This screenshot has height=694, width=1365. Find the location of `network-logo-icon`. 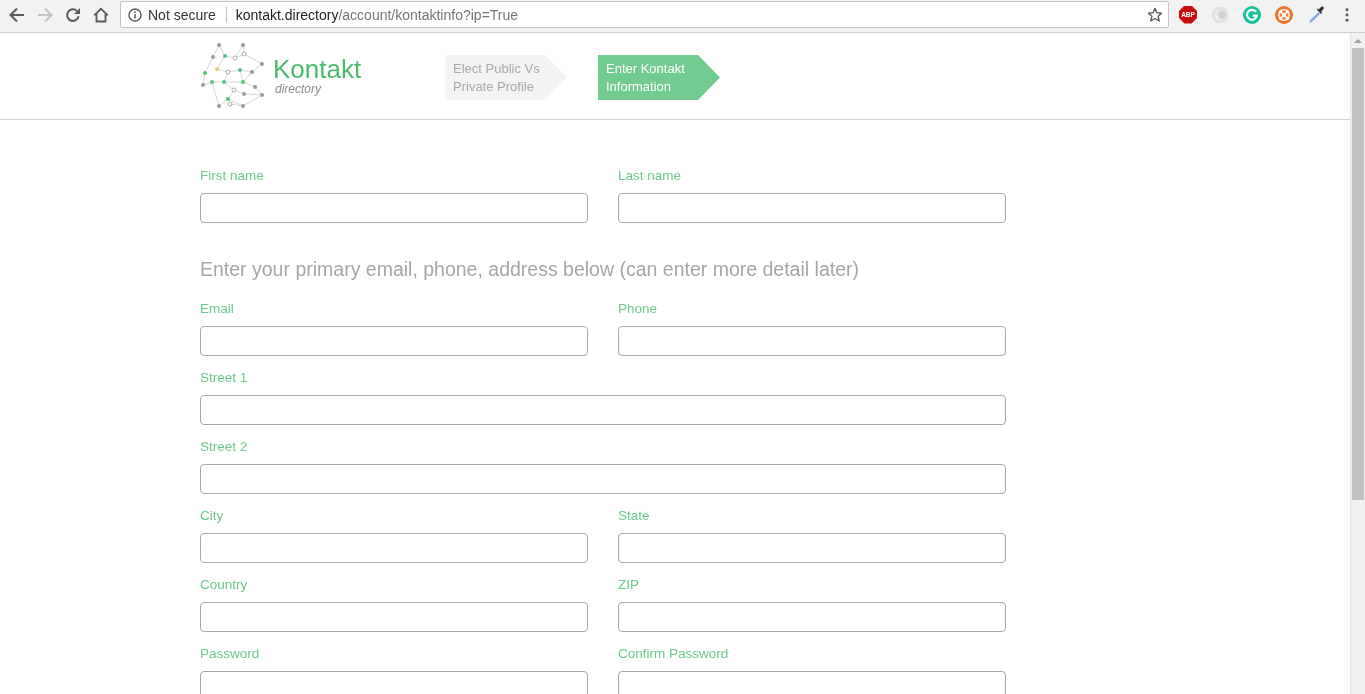

network-logo-icon is located at coordinates (233, 75).